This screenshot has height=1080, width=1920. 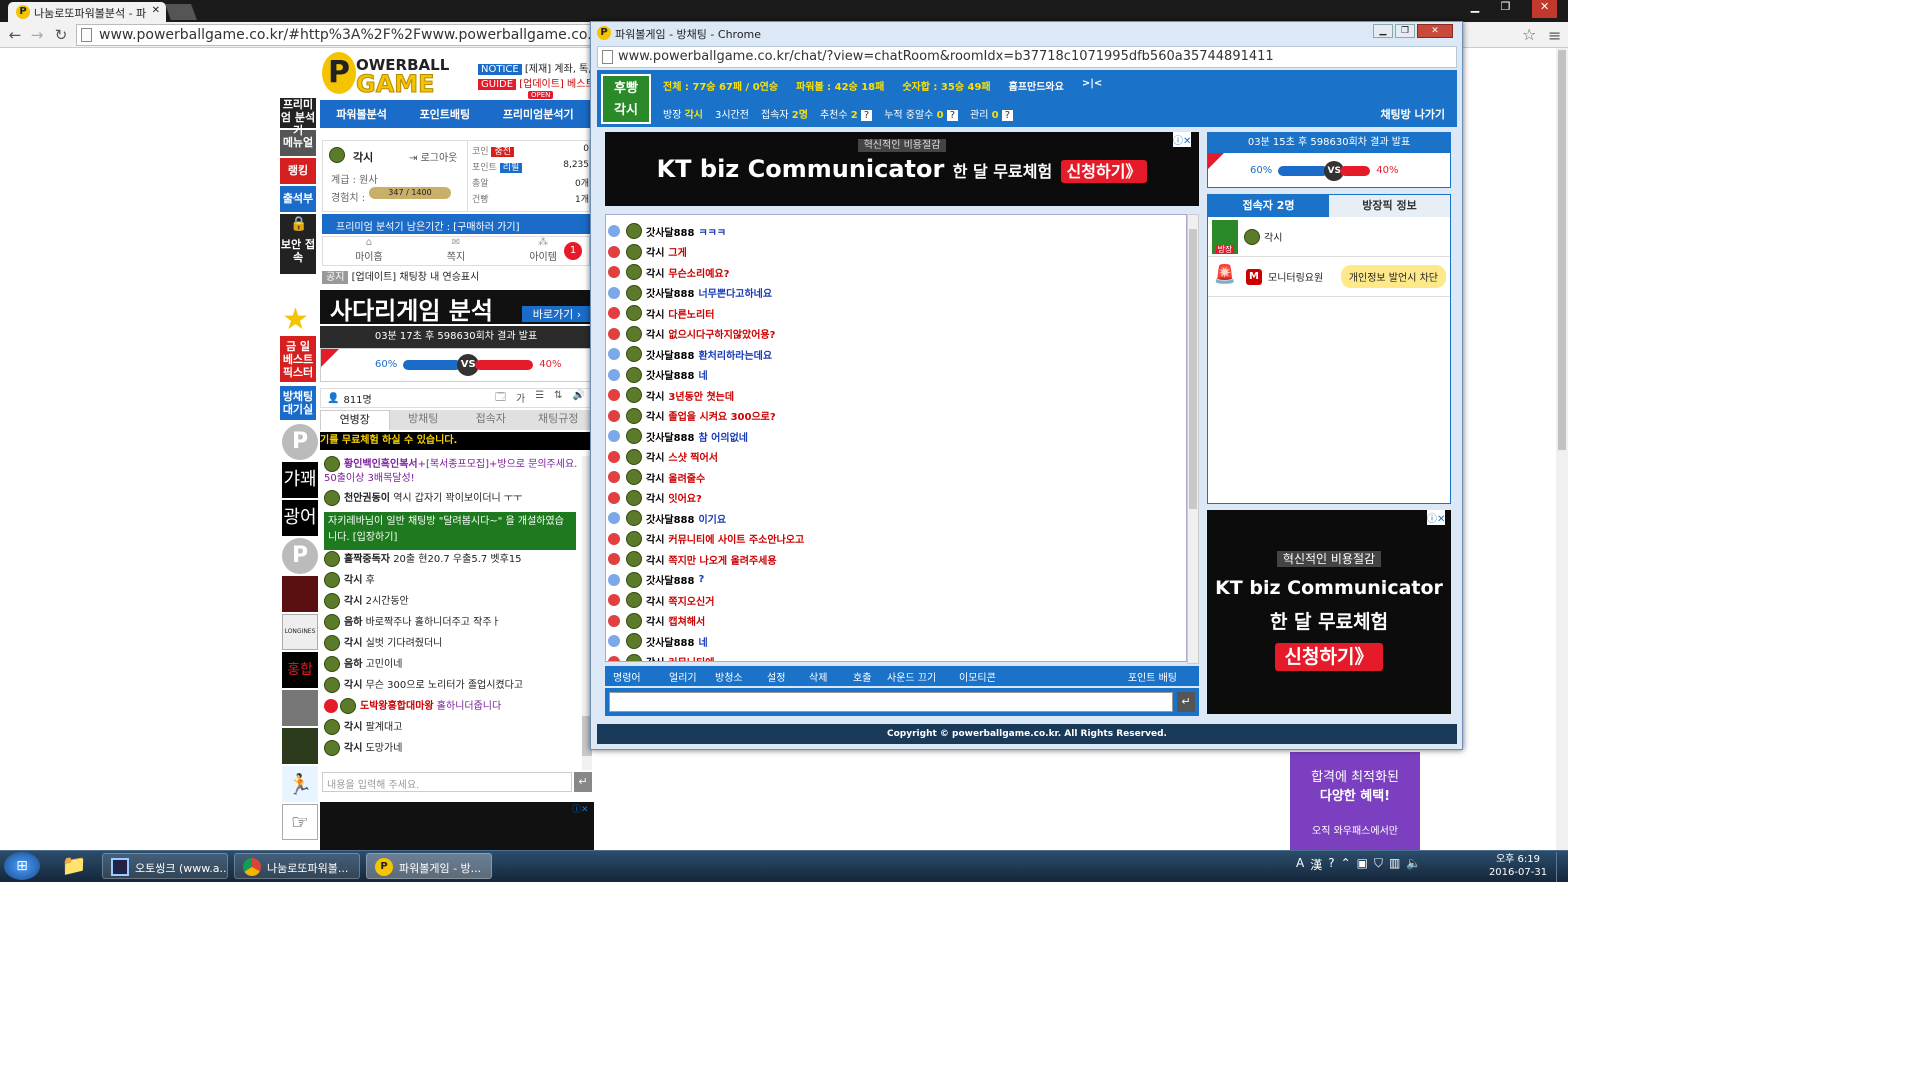 I want to click on popup-chat-input, so click(x=891, y=702).